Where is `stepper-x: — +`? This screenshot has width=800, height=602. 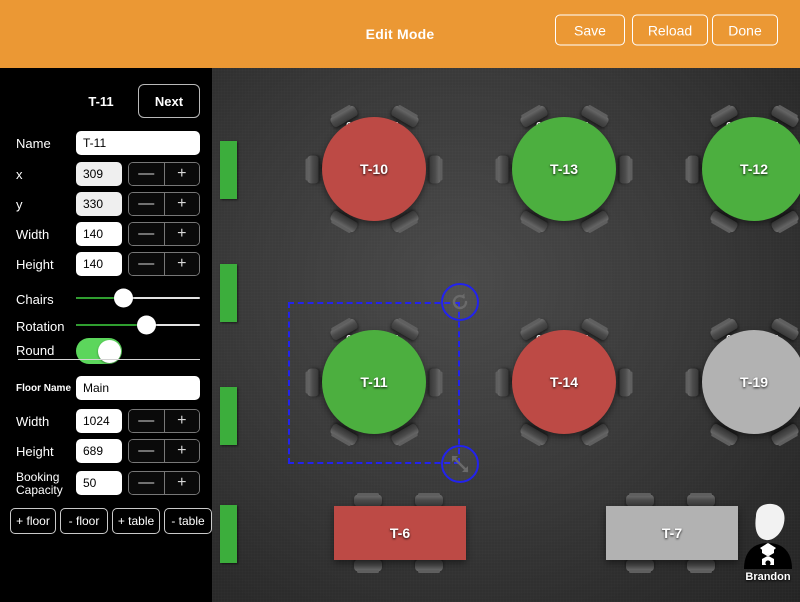
stepper-x: — + is located at coordinates (164, 174).